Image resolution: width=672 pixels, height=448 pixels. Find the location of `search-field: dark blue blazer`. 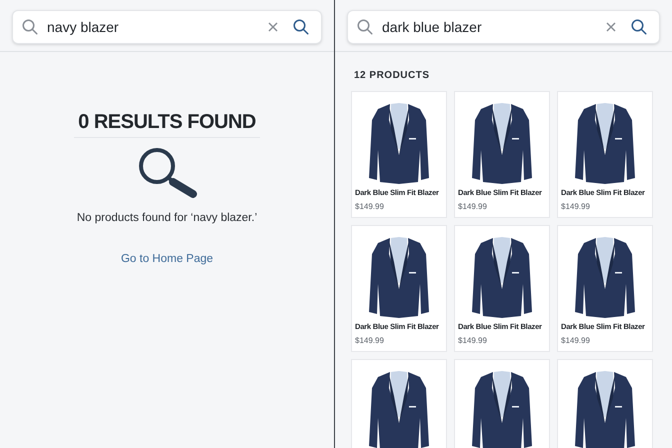

search-field: dark blue blazer is located at coordinates (503, 27).